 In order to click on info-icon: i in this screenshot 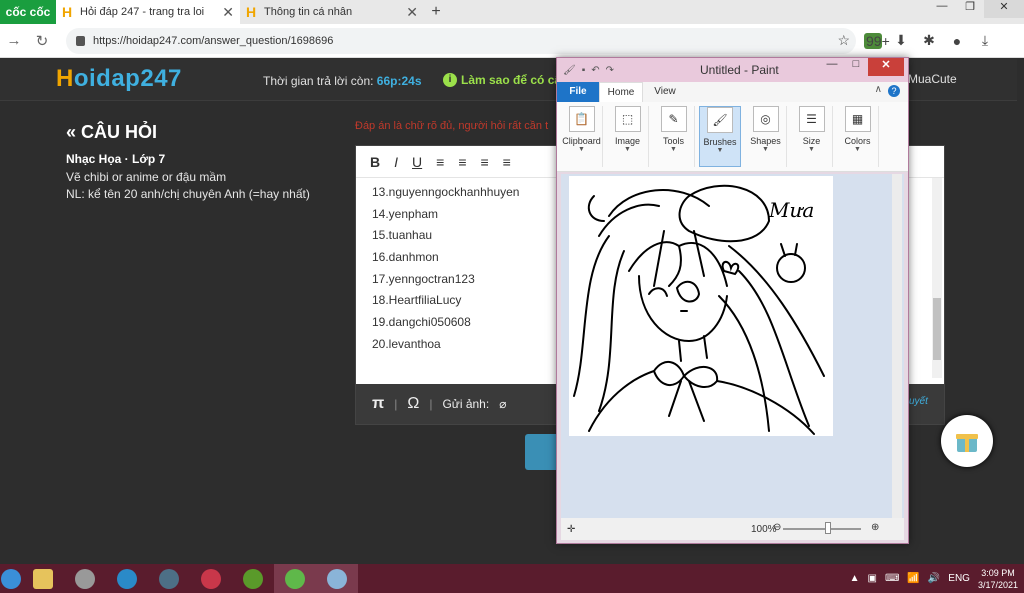, I will do `click(450, 80)`.